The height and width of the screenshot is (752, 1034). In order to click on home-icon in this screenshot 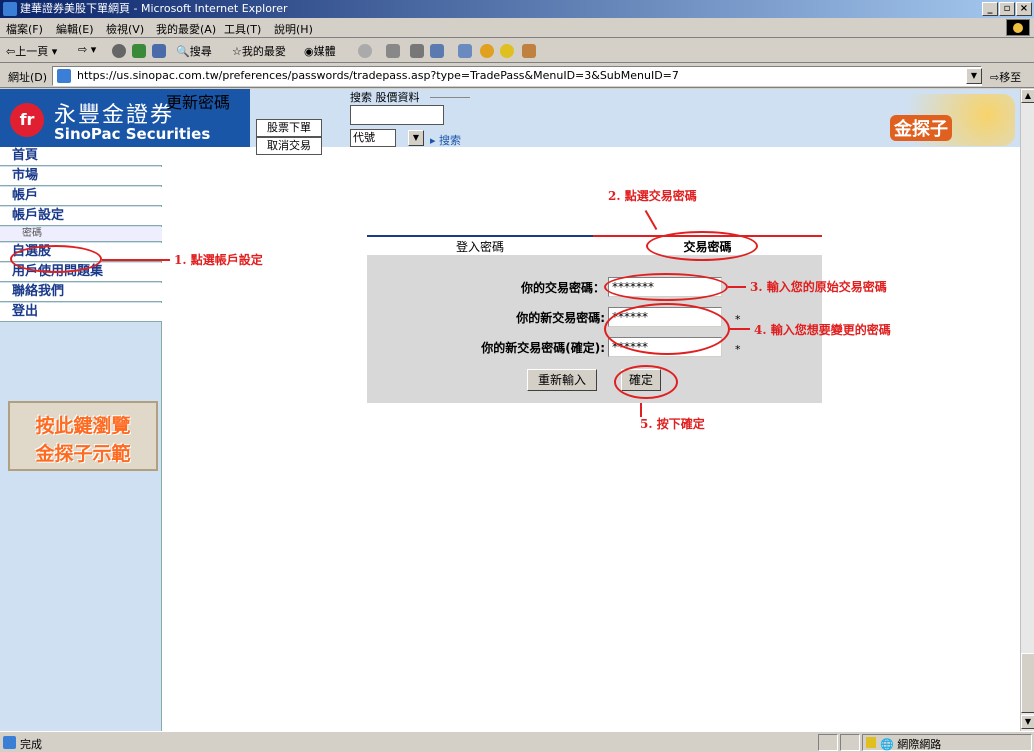, I will do `click(159, 51)`.